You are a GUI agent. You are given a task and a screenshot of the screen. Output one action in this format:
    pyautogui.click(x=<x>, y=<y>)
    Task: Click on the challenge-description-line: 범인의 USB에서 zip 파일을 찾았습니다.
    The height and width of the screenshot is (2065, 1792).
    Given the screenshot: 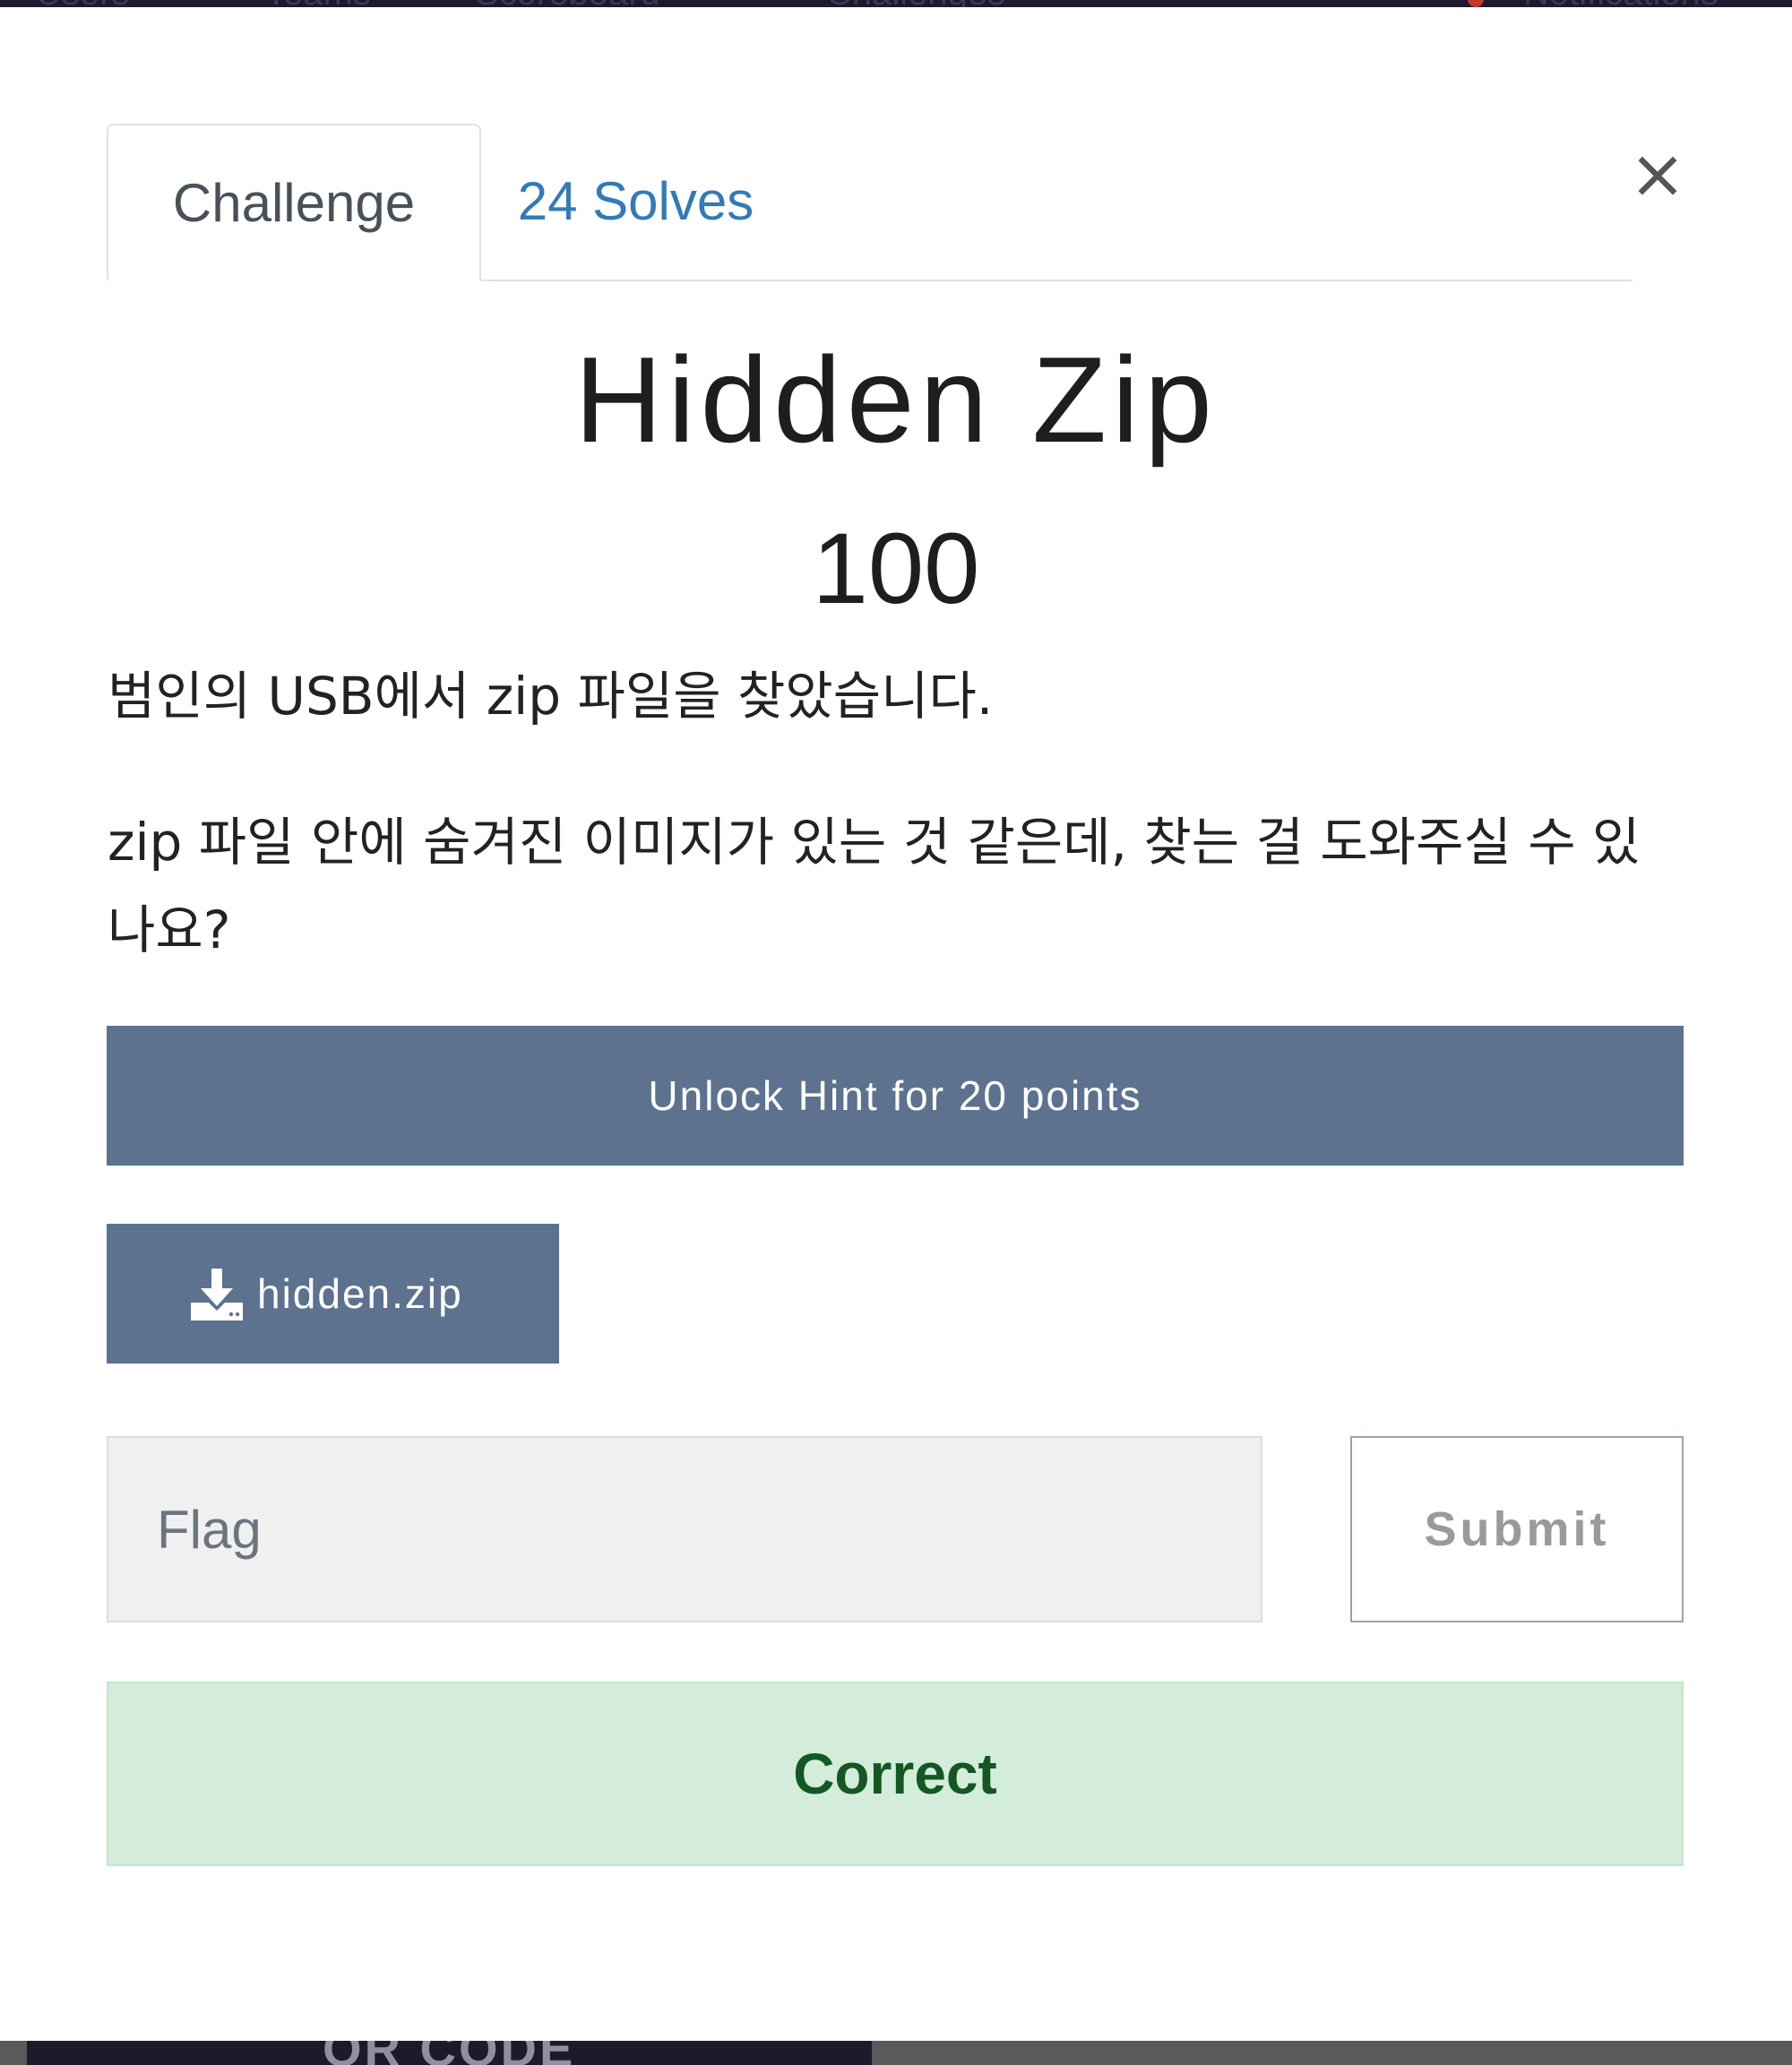 What is the action you would take?
    pyautogui.click(x=551, y=697)
    